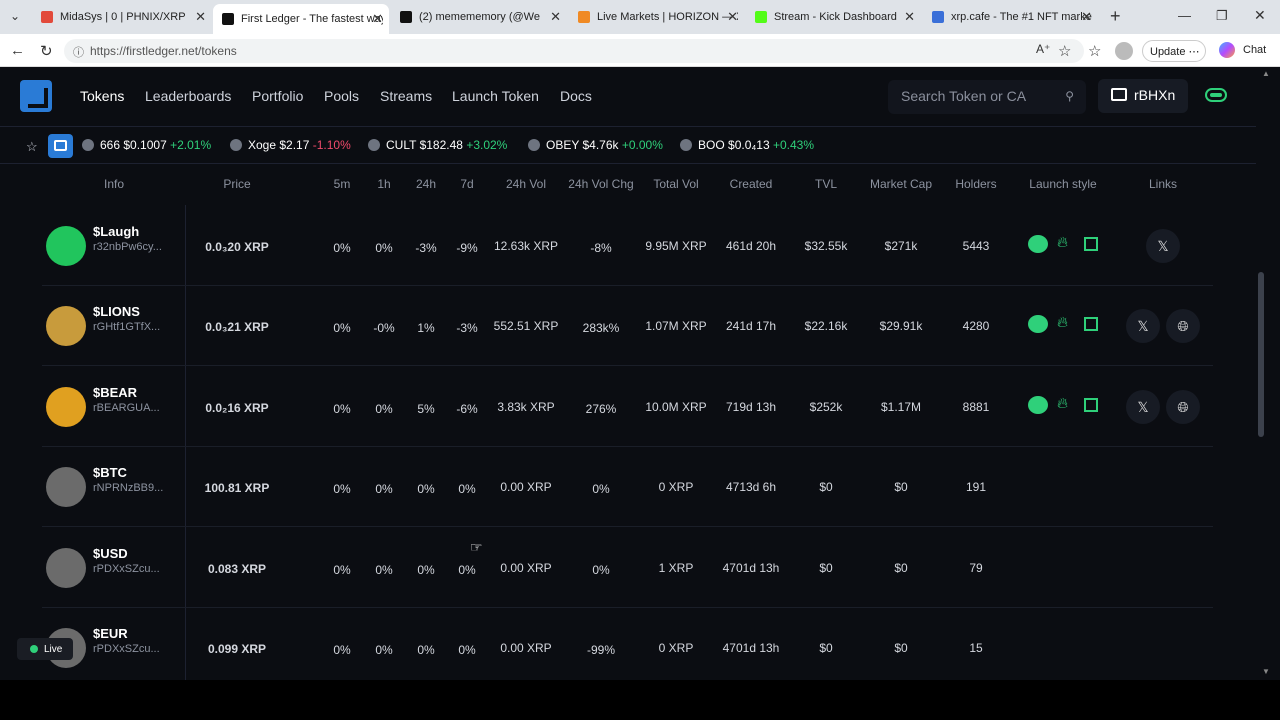  Describe the element at coordinates (102, 96) in the screenshot. I see `nav-tokens: Tokens` at that location.